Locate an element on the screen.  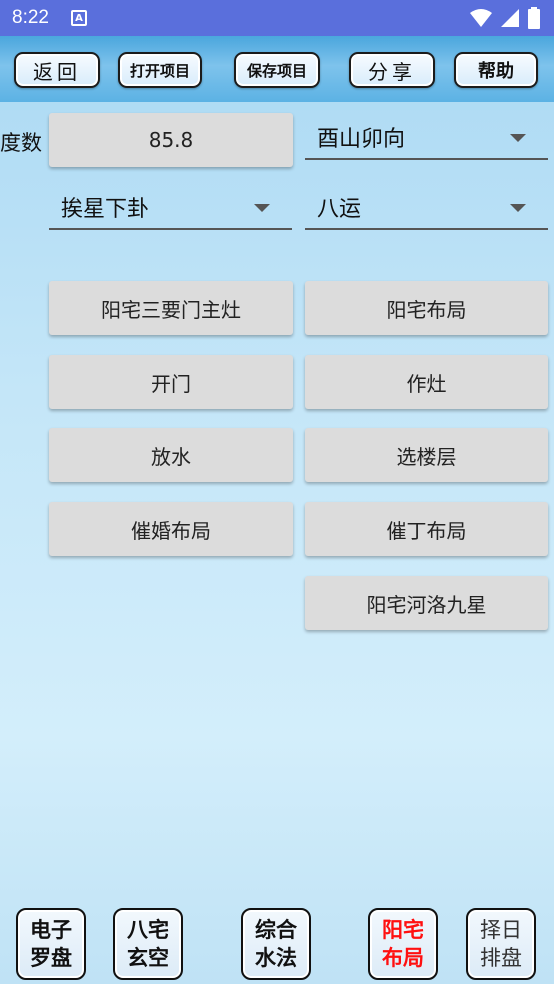
nav-label-line2: 玄空 is located at coordinates (148, 957).